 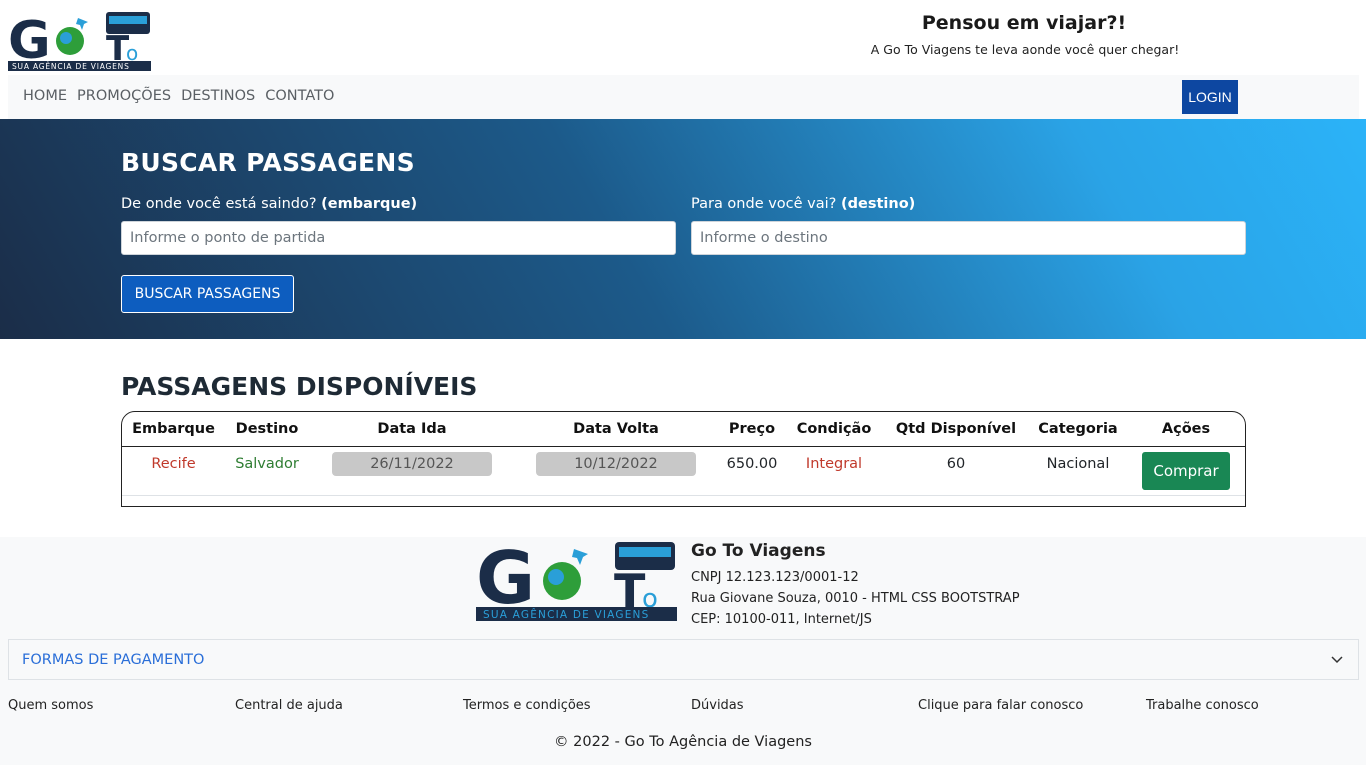 What do you see at coordinates (764, 204) in the screenshot?
I see `destination-label-text: Para onde você vai?` at bounding box center [764, 204].